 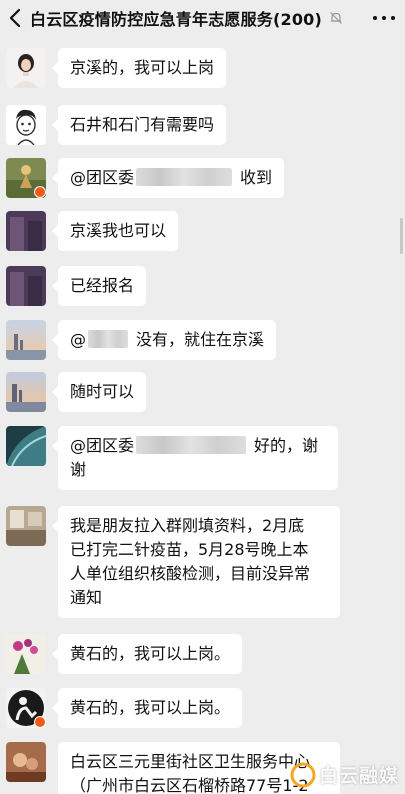 What do you see at coordinates (336, 18) in the screenshot?
I see `mute-bell-icon` at bounding box center [336, 18].